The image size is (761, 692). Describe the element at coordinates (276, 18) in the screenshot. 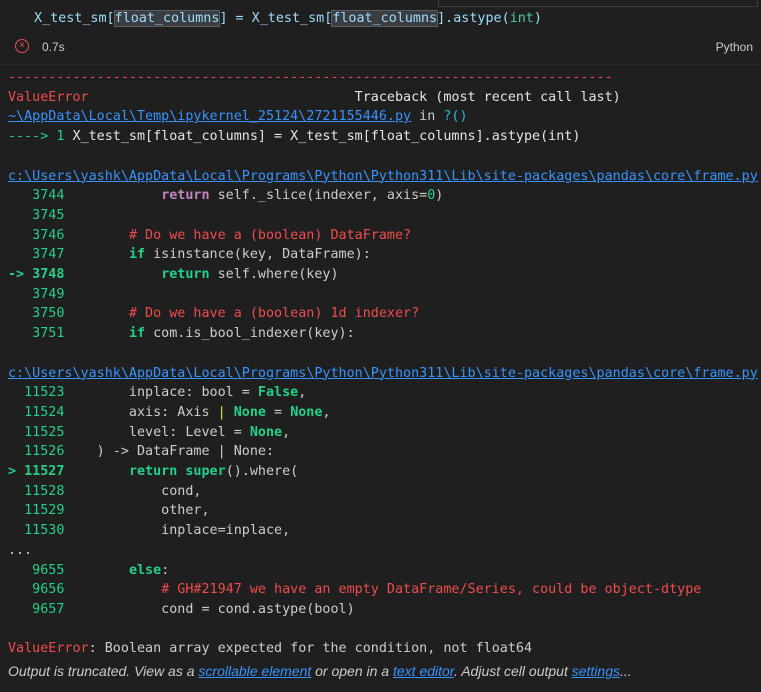

I see `code-token: ] = X_test_sm[` at that location.